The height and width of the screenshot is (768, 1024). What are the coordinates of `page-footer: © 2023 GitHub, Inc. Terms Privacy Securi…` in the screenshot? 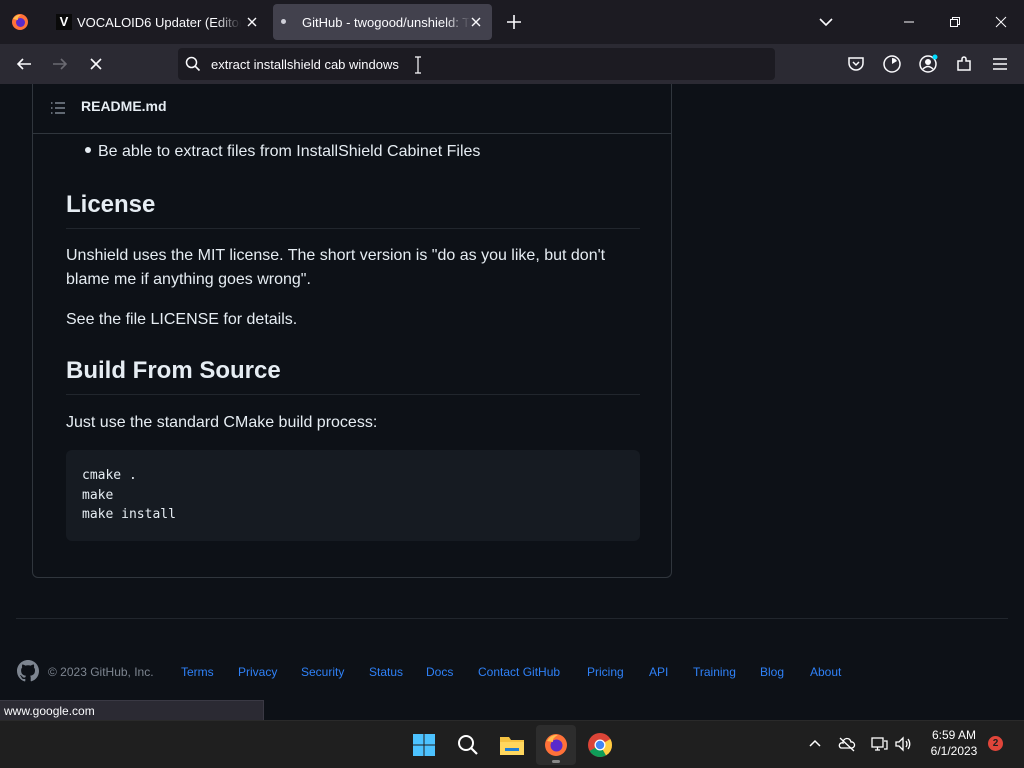 It's located at (512, 650).